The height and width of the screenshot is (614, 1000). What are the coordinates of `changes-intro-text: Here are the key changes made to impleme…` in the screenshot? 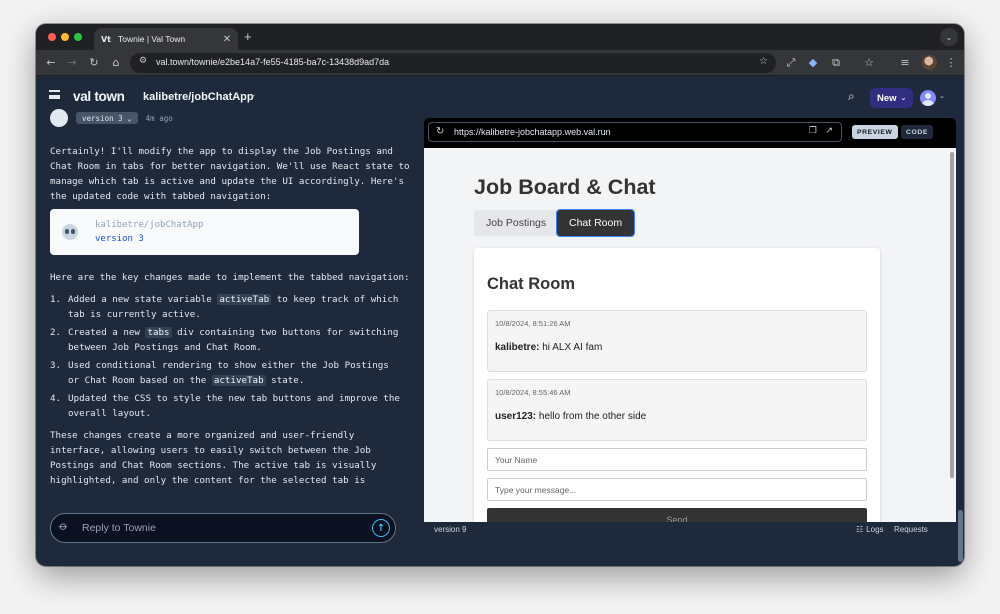 It's located at (230, 277).